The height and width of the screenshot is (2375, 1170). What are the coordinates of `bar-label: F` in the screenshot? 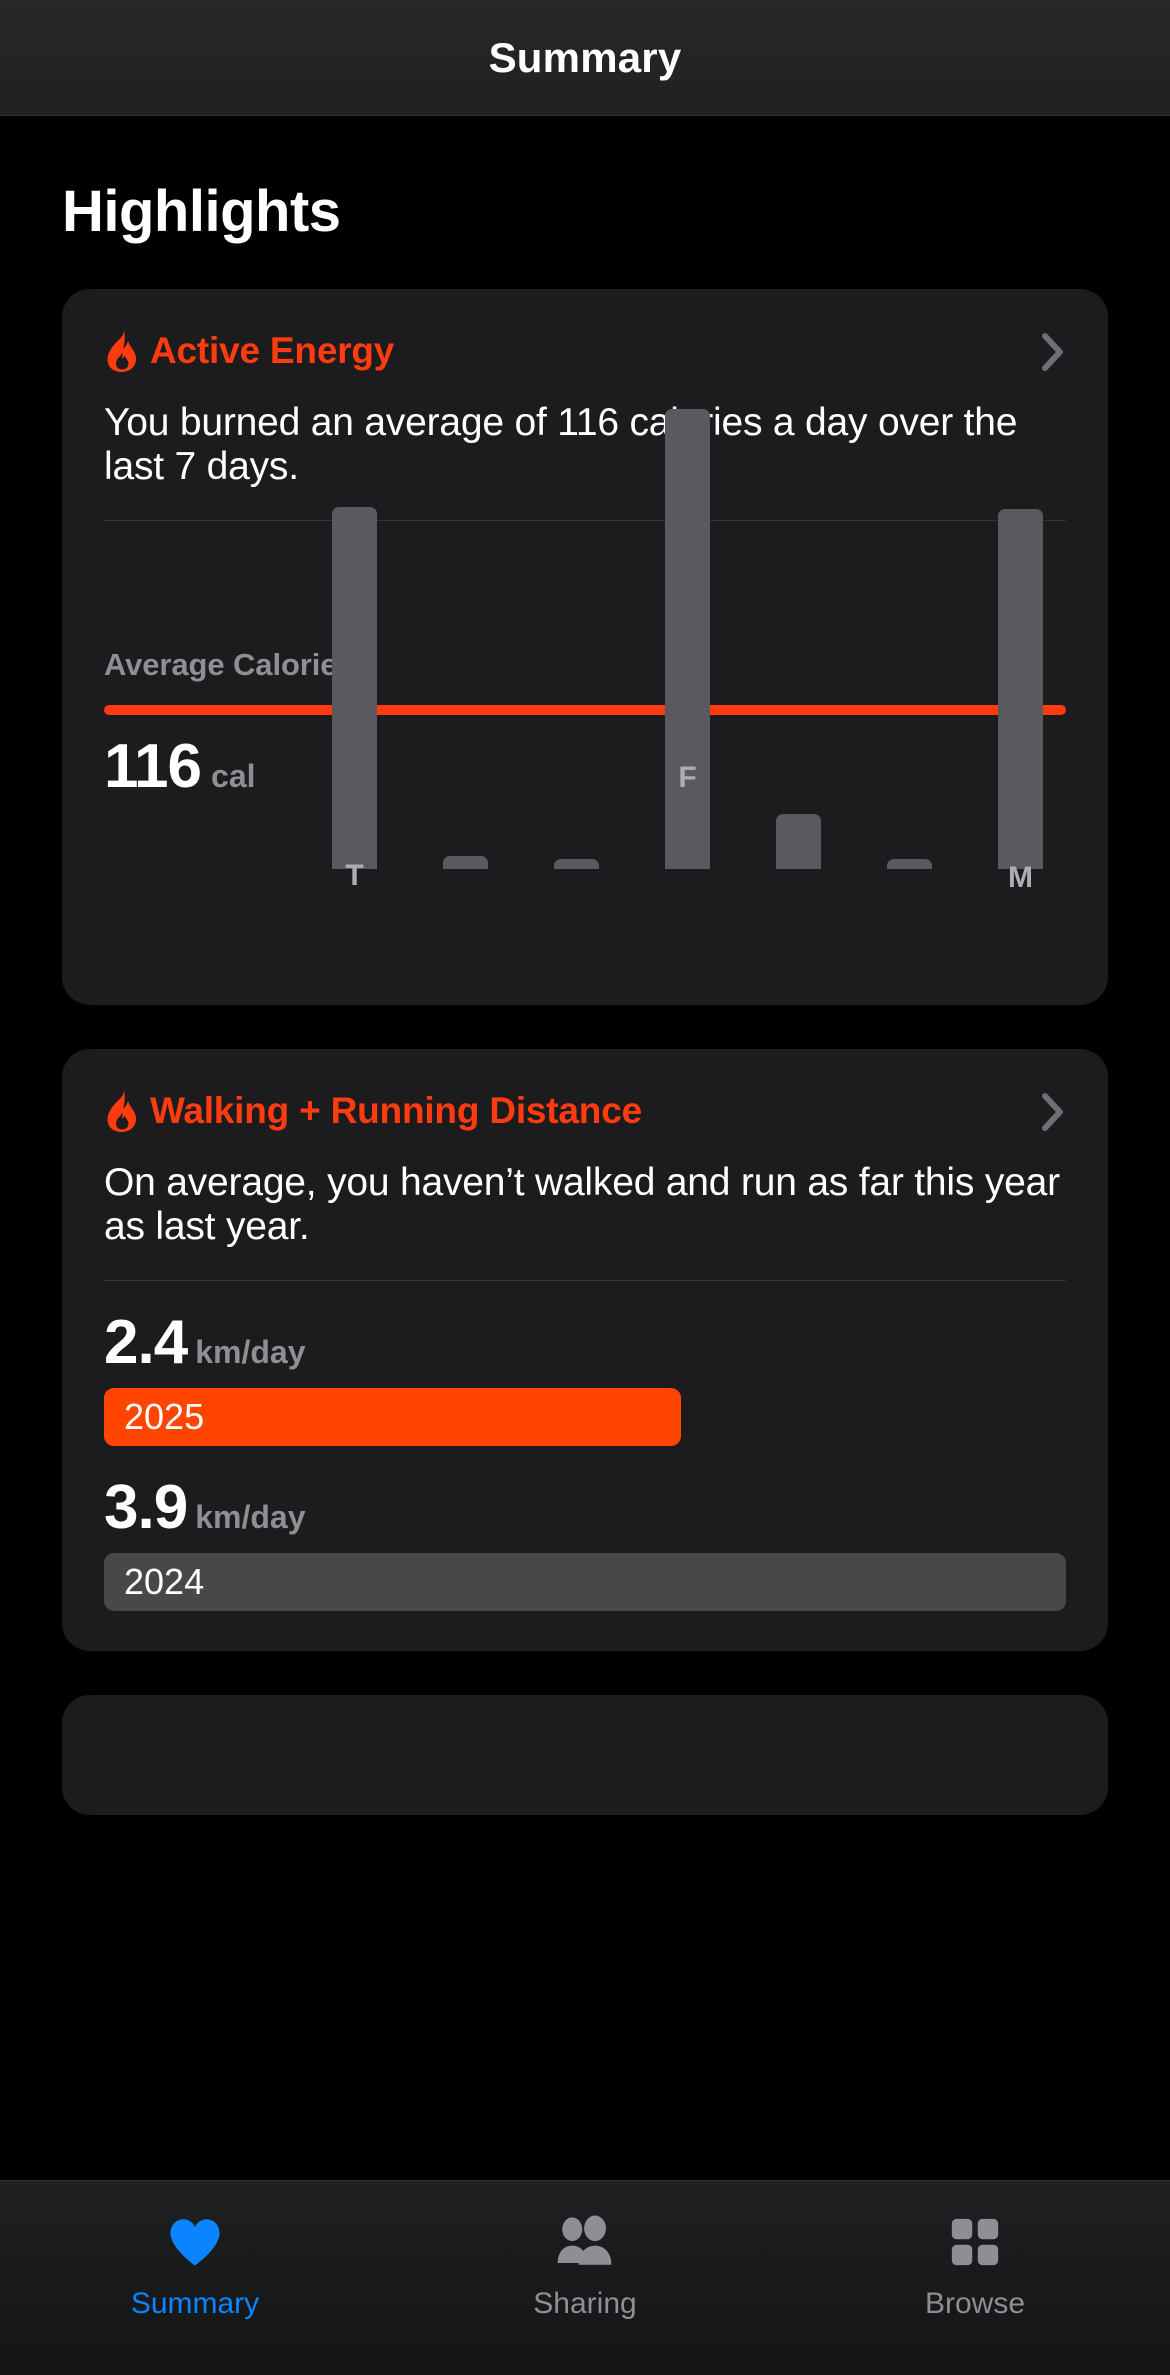 It's located at (687, 777).